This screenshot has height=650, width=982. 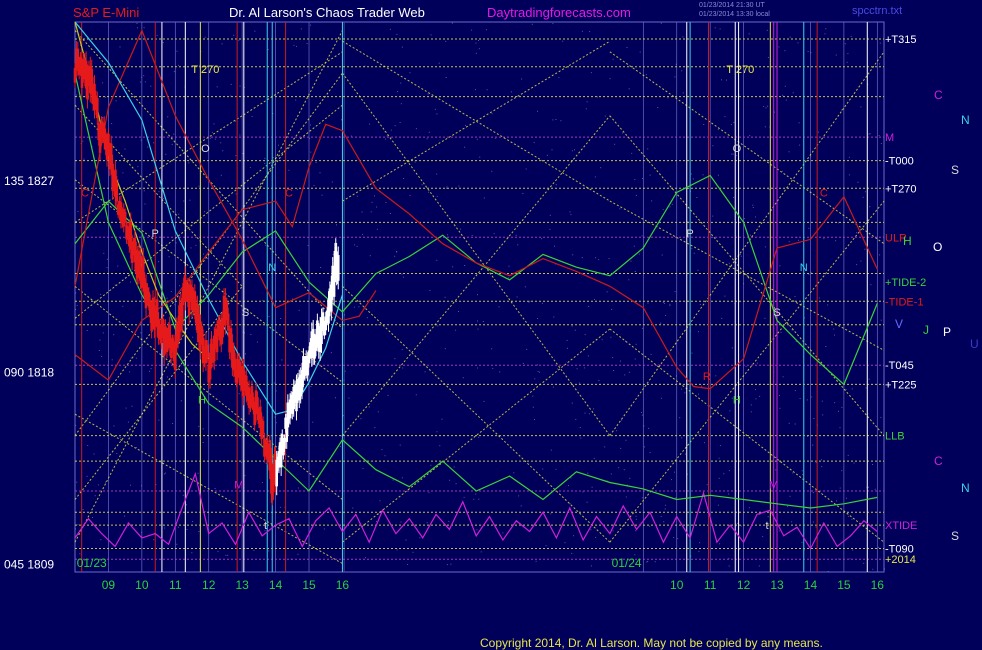 I want to click on price-bar, so click(x=284, y=443).